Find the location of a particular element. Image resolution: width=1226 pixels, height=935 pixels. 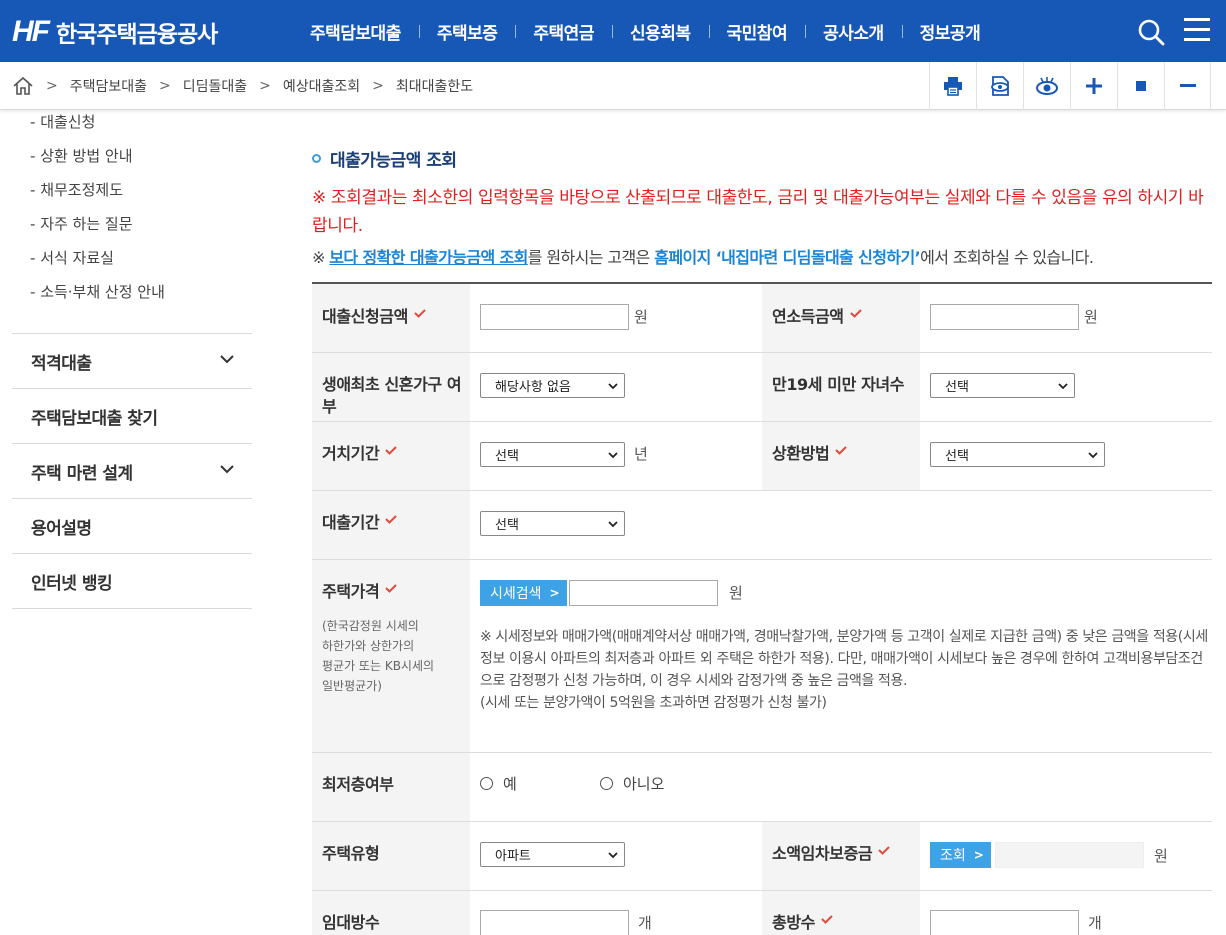

annual-income-input is located at coordinates (1004, 317).